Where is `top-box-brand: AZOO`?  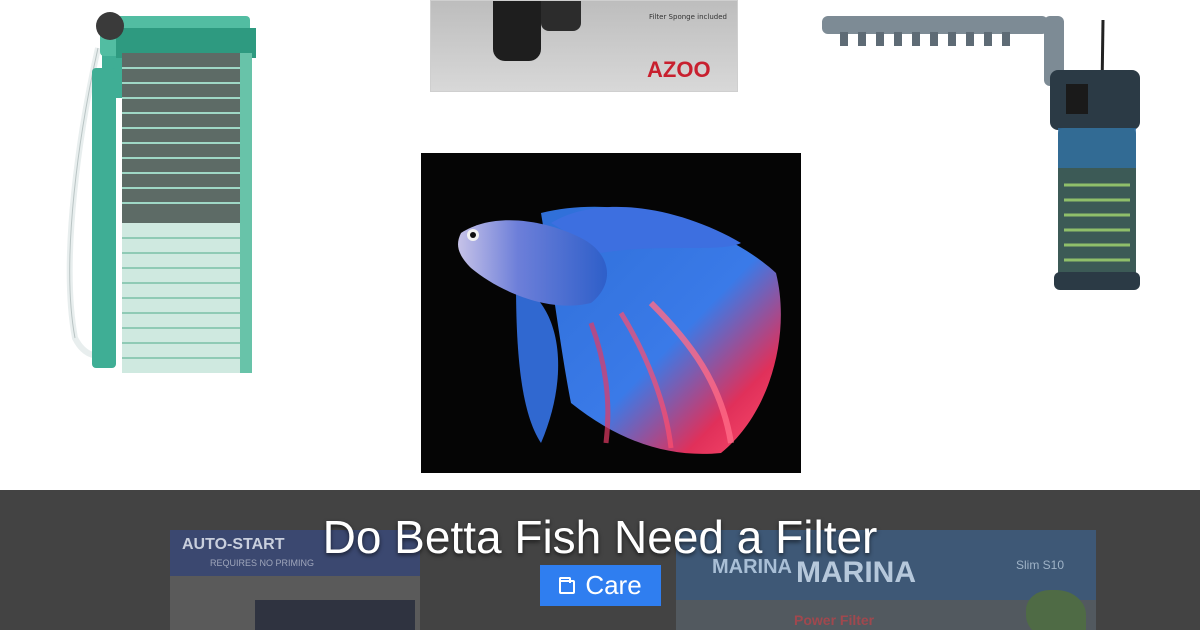 top-box-brand: AZOO is located at coordinates (679, 69).